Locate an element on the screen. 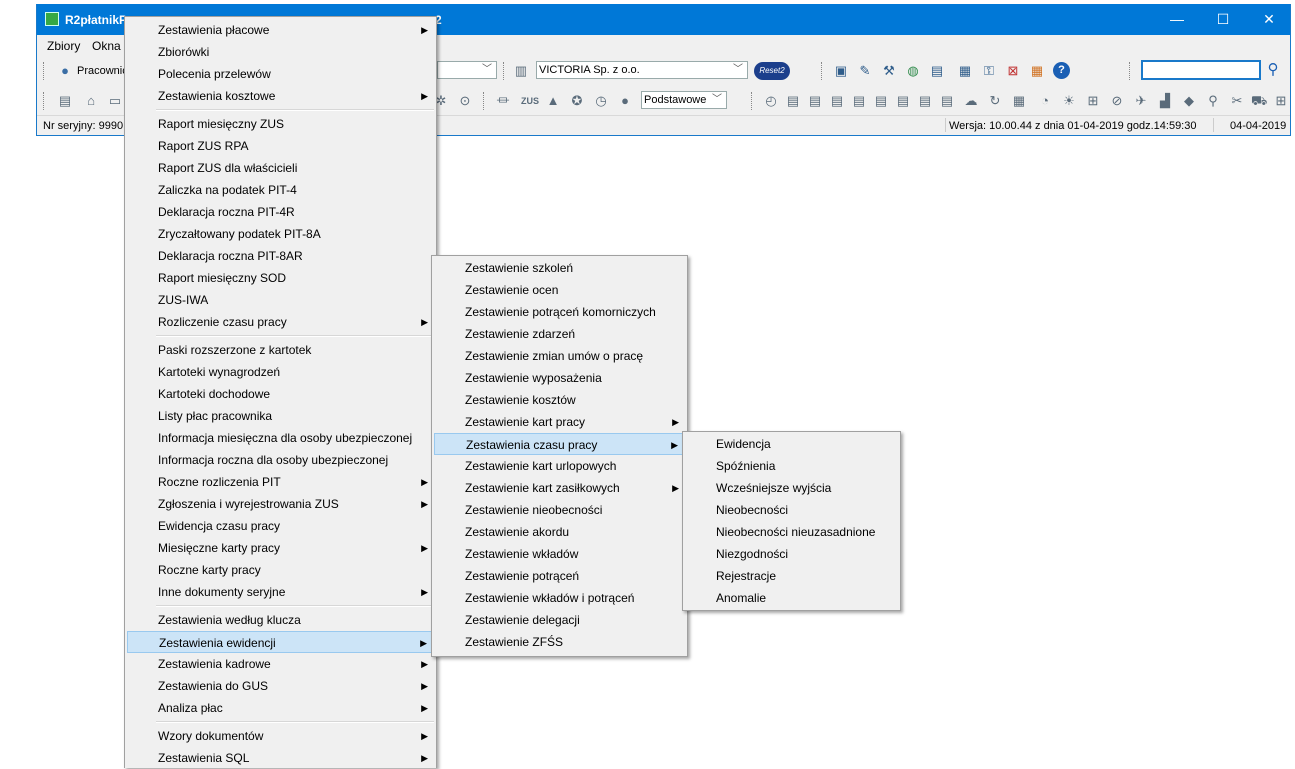  chart-icon: ▟ is located at coordinates (1165, 101).